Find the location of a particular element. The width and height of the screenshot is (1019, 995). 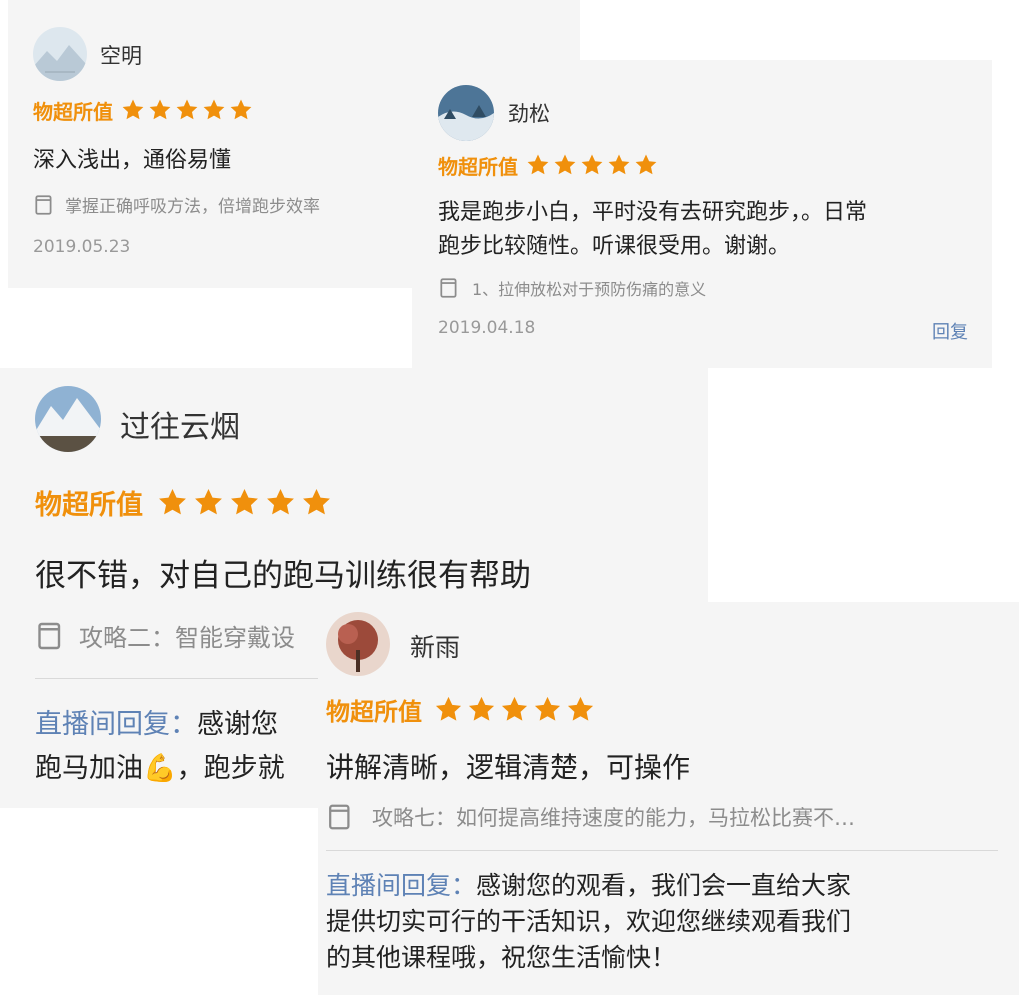

reviewer-name: 过往云烟 is located at coordinates (180, 427).